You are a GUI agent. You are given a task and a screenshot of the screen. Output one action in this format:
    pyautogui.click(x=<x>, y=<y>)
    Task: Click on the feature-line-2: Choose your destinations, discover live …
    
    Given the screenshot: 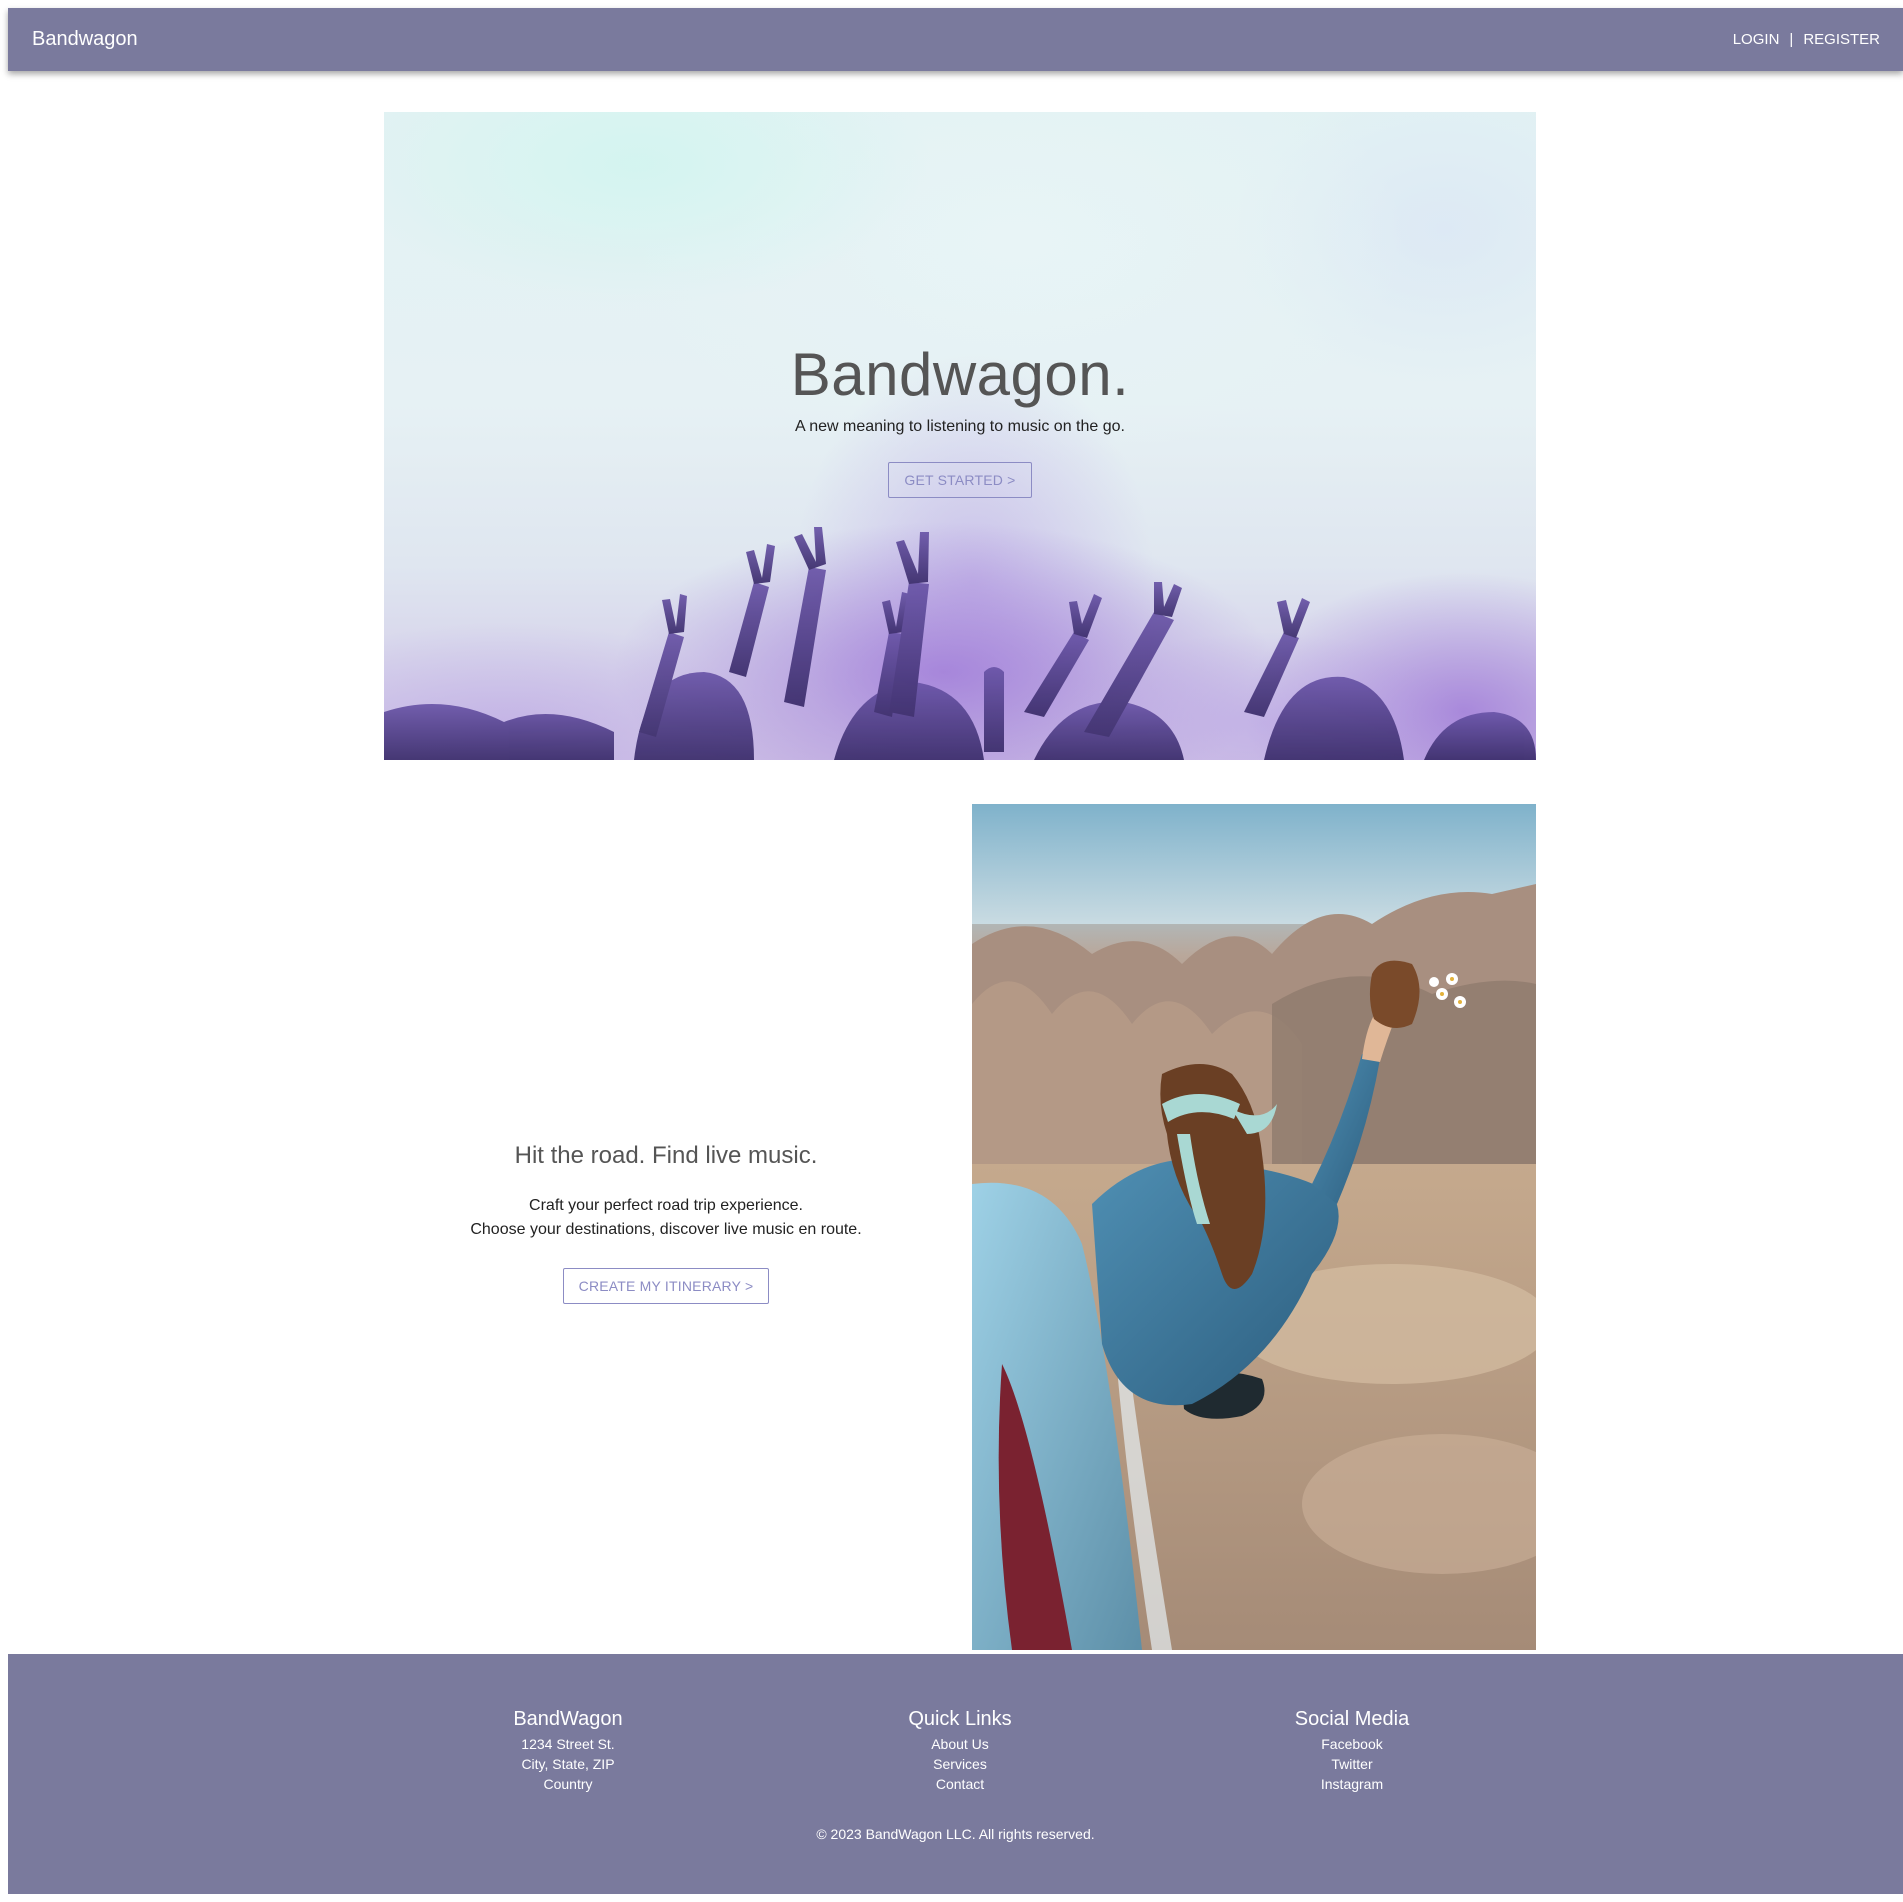 What is the action you would take?
    pyautogui.click(x=666, y=1229)
    